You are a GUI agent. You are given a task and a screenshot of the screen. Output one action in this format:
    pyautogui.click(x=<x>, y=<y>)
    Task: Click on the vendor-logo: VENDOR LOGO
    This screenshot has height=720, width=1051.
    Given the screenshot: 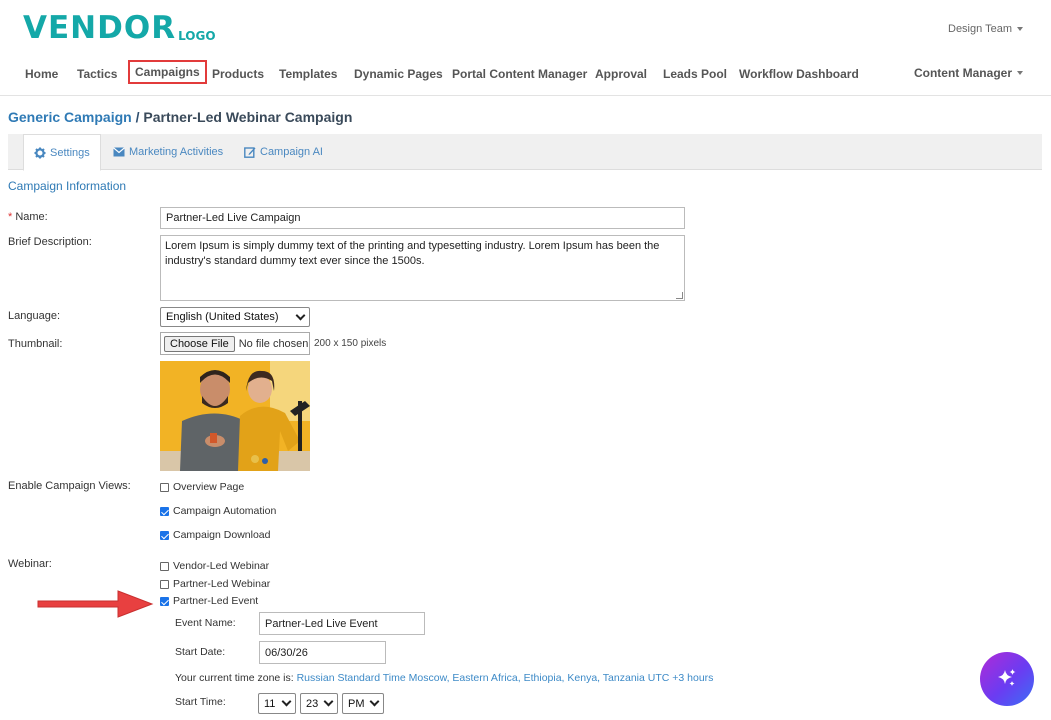 What is the action you would take?
    pyautogui.click(x=119, y=28)
    